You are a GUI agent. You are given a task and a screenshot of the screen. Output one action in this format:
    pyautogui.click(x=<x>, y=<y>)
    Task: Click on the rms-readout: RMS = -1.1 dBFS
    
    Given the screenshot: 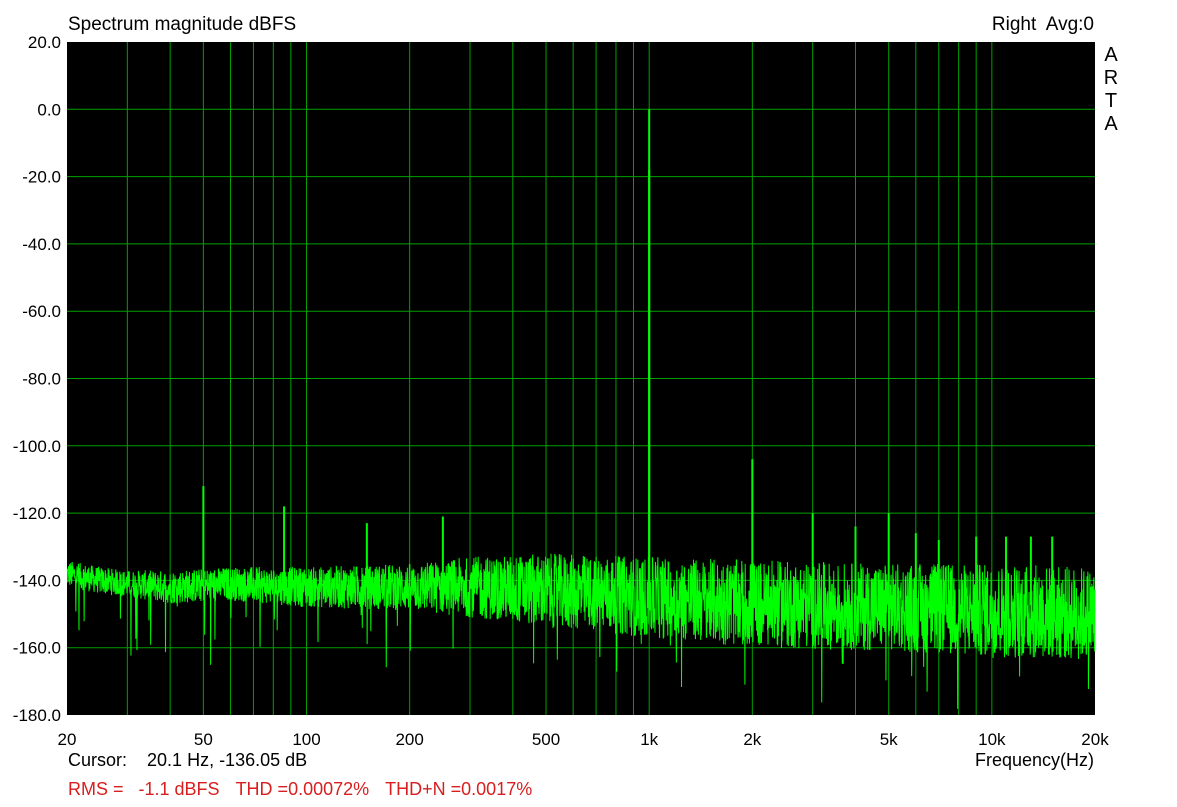 What is the action you would take?
    pyautogui.click(x=144, y=789)
    